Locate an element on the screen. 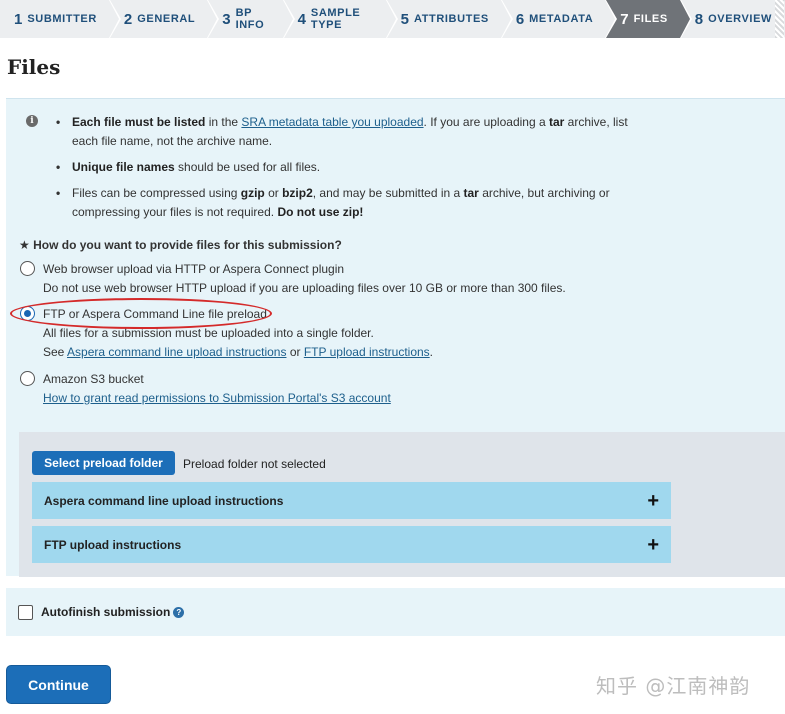 The image size is (785, 714). s3-bucket-radio is located at coordinates (27, 378).